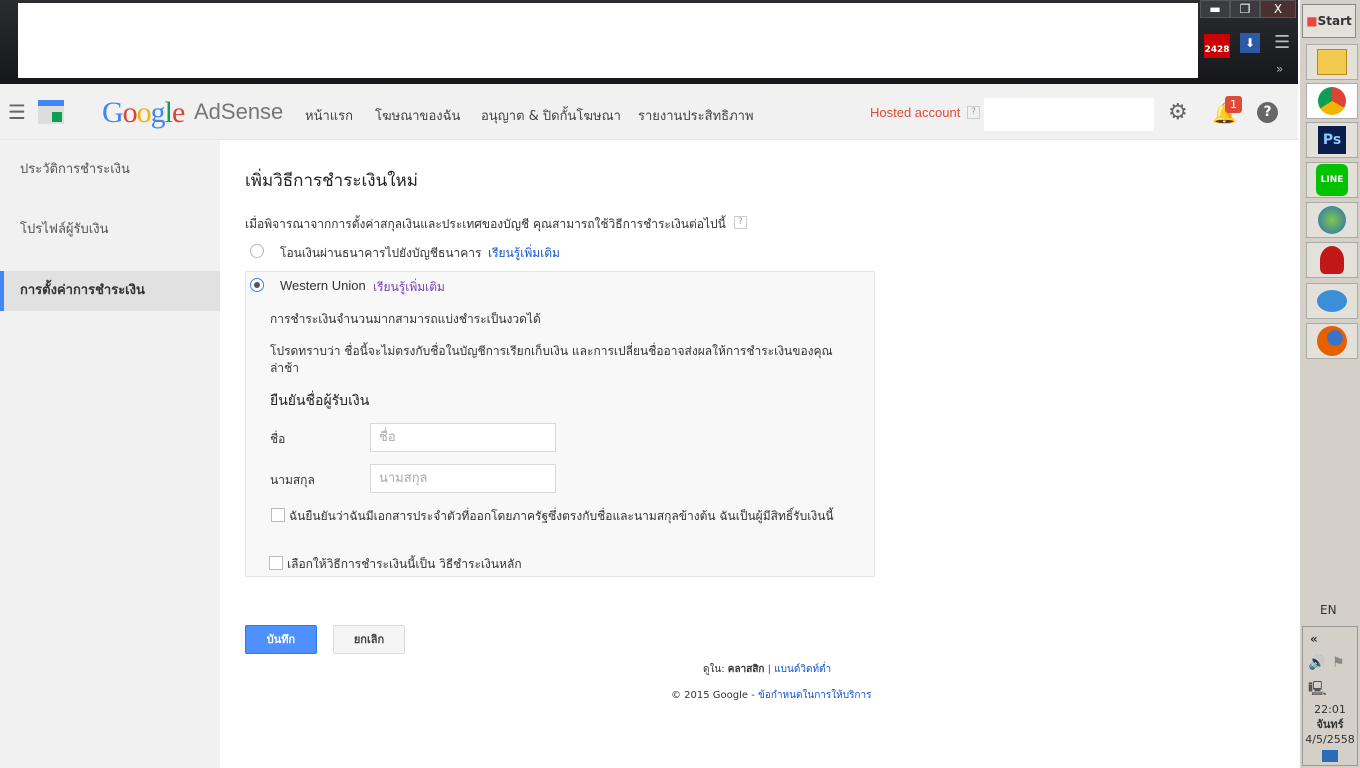  I want to click on first-name-label: ชื่อ, so click(278, 439).